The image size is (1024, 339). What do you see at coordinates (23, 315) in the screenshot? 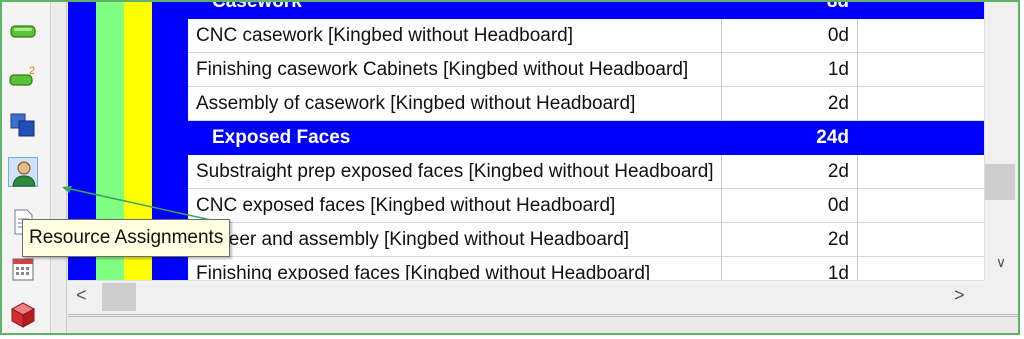
I see `red-cube-icon` at bounding box center [23, 315].